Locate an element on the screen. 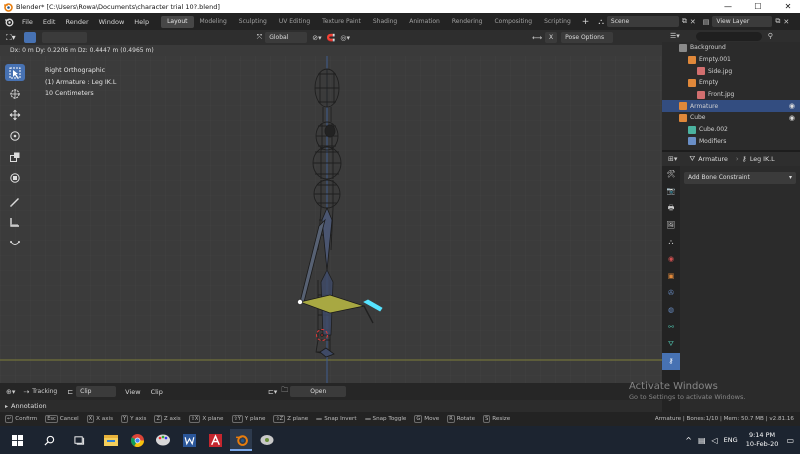 Image resolution: width=800 pixels, height=454 pixels. chrome-icon is located at coordinates (137, 440).